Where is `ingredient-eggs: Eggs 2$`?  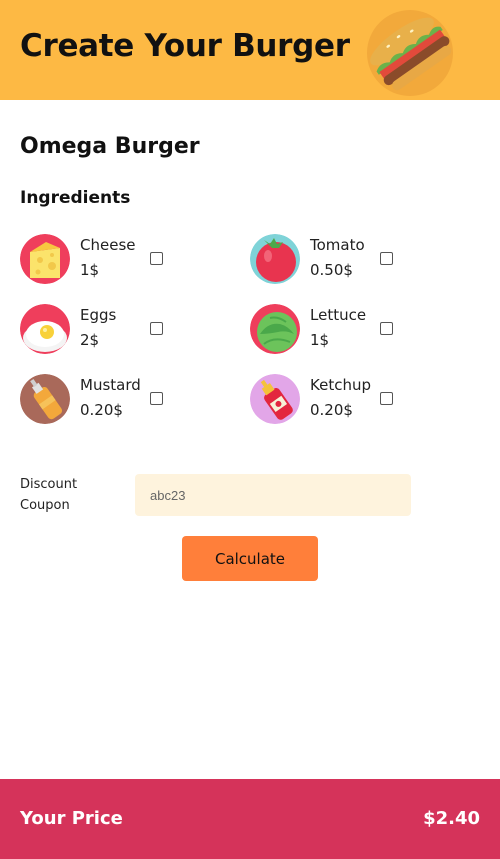 ingredient-eggs: Eggs 2$ is located at coordinates (100, 330).